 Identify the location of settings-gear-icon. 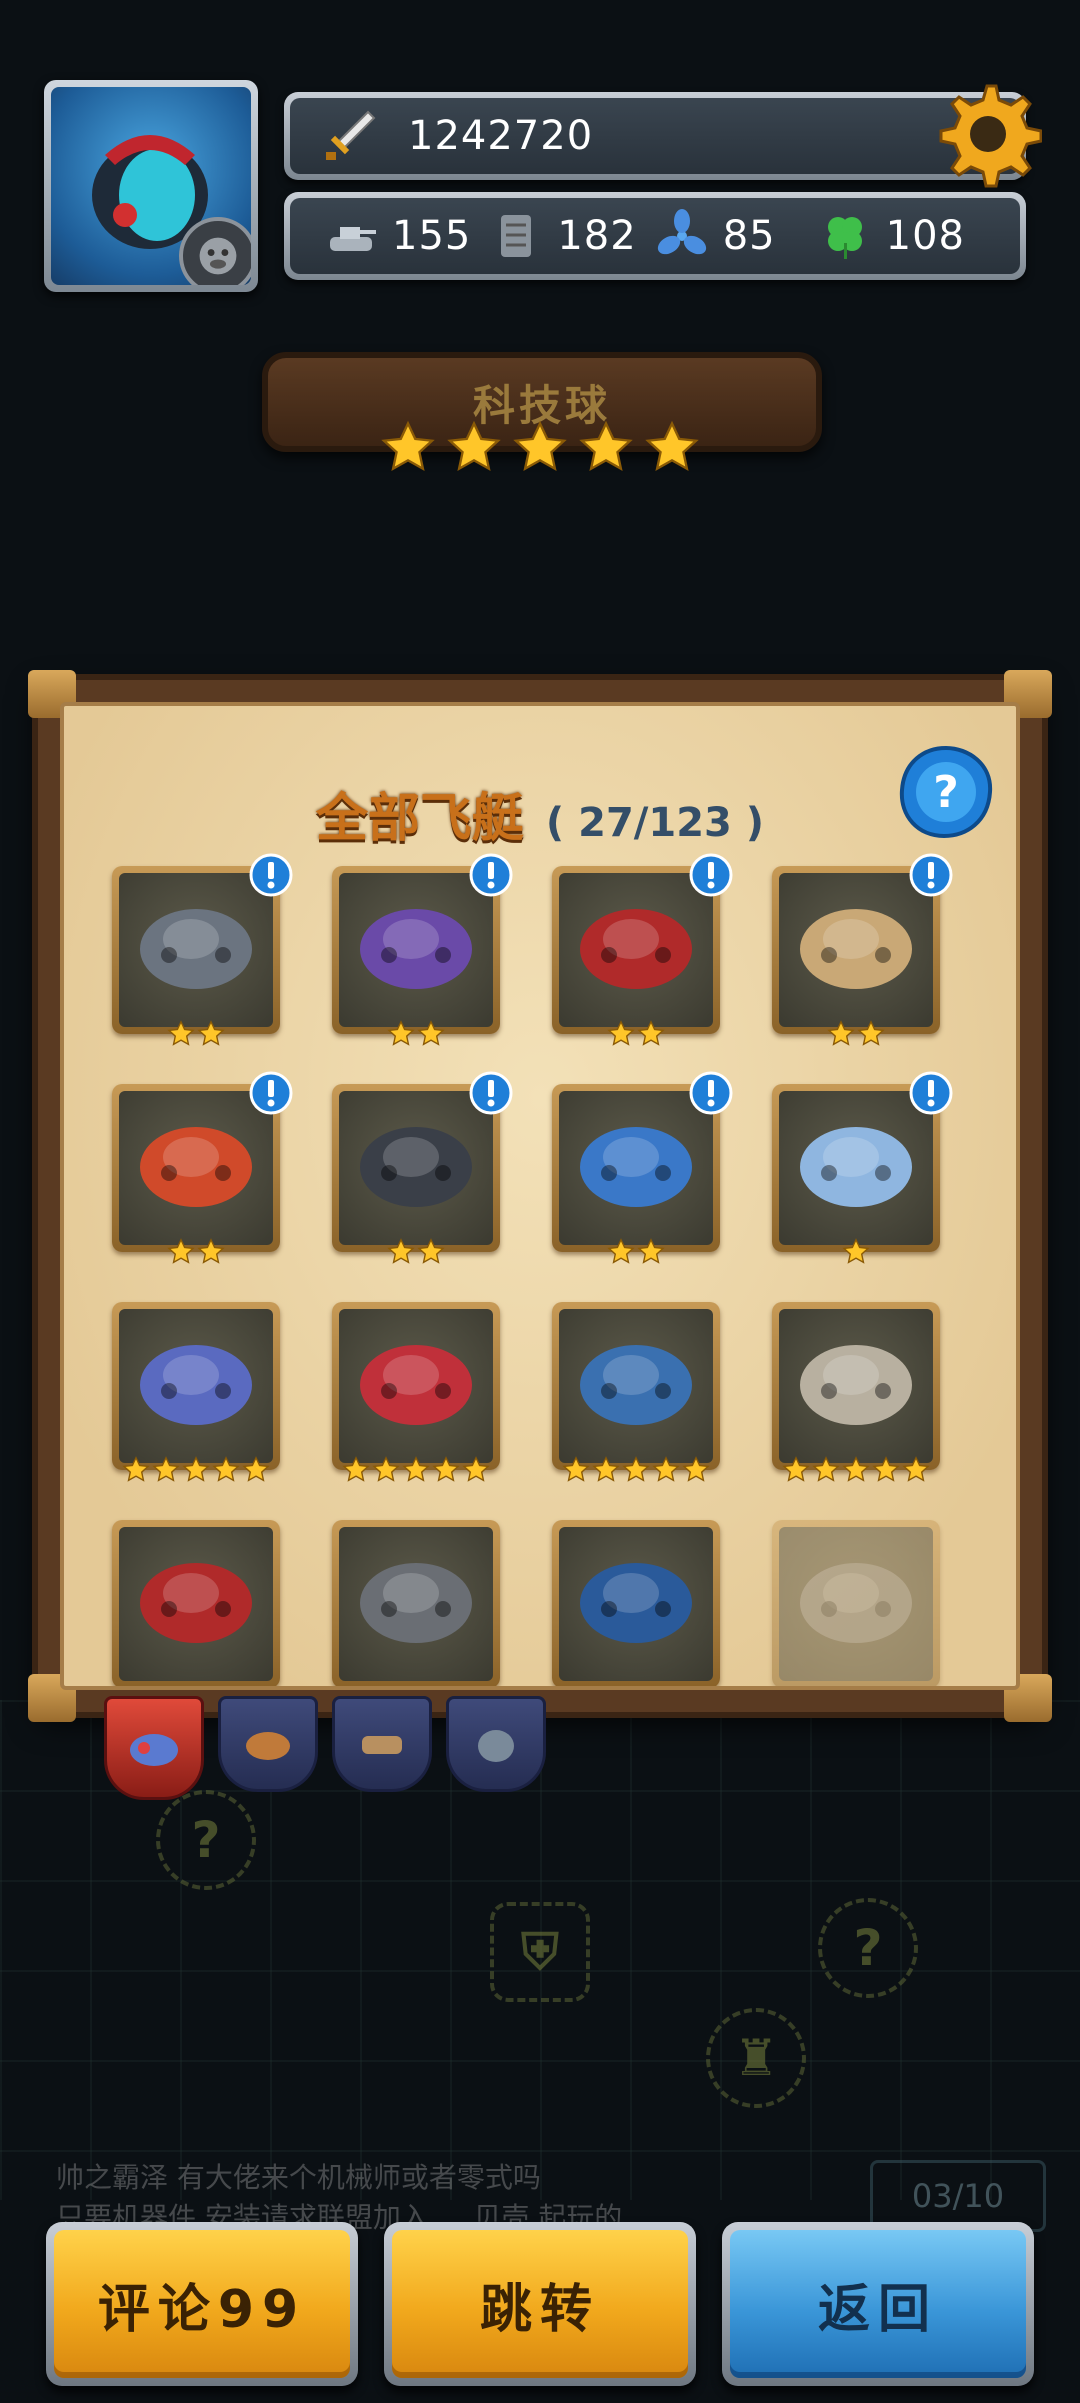
(987, 133).